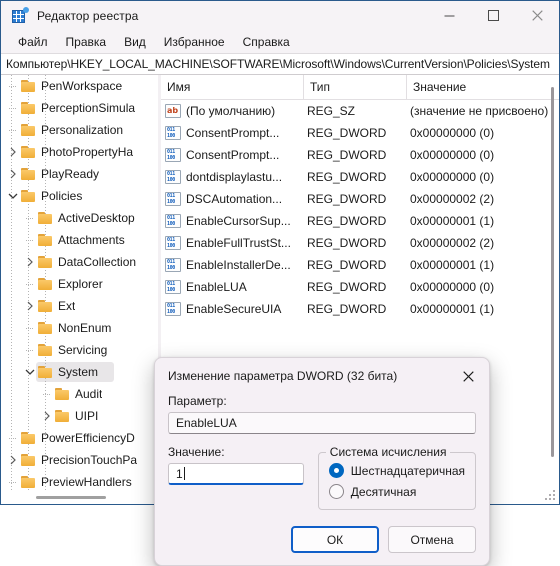 The image size is (560, 566). I want to click on radio-decimal: Десятичная, so click(396, 491).